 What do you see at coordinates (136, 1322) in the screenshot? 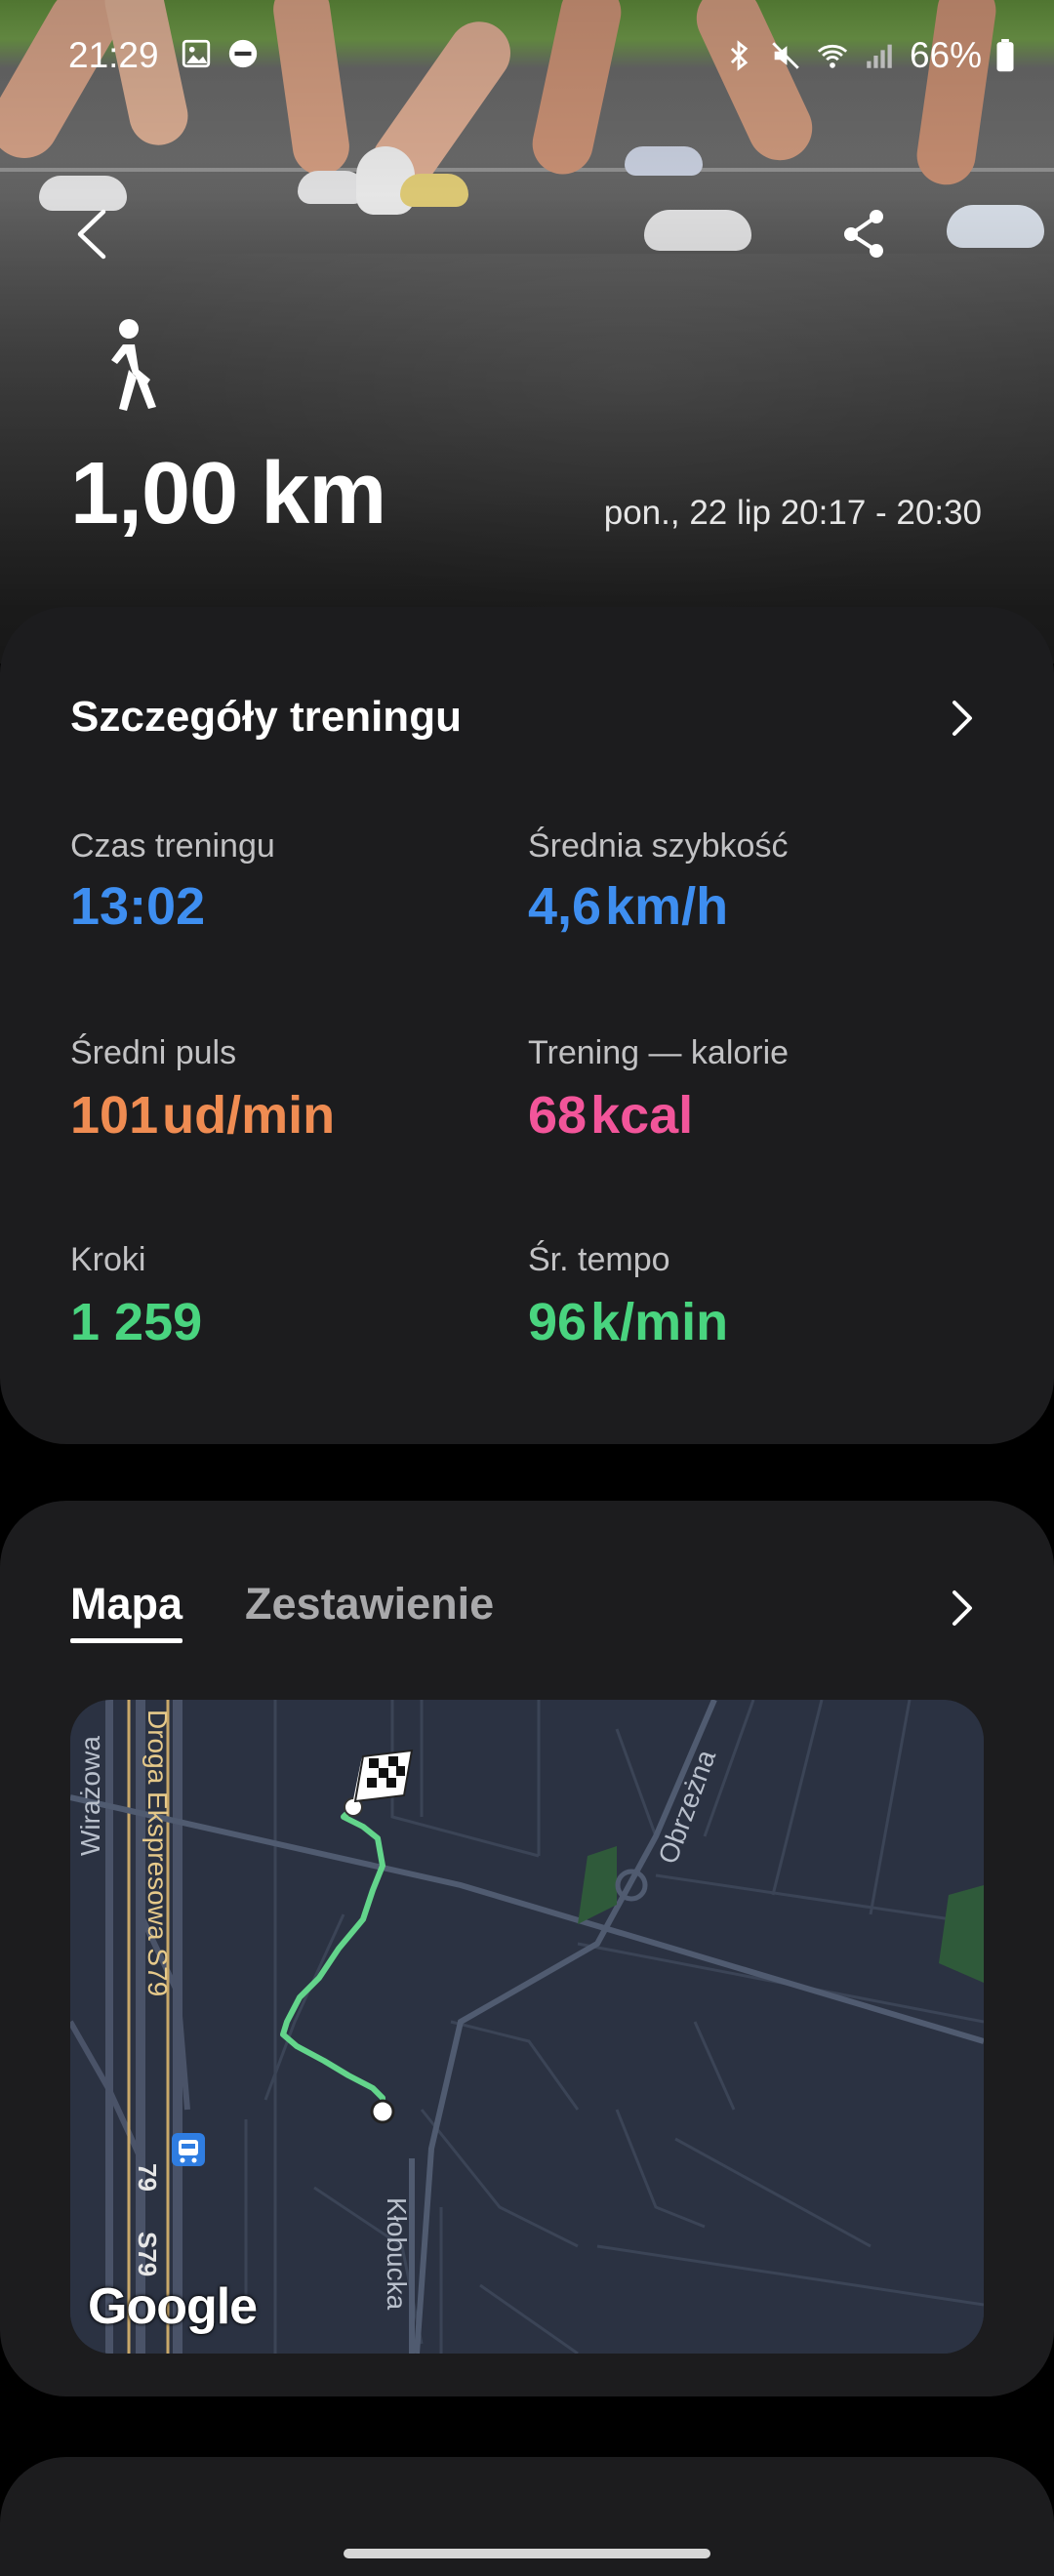
I see `metric-value-steps: 1 259` at bounding box center [136, 1322].